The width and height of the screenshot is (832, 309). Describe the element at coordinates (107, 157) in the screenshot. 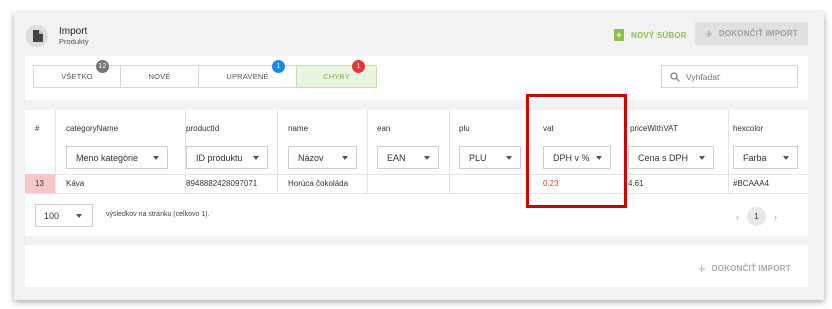

I see `select-value: Meno kategórie` at that location.